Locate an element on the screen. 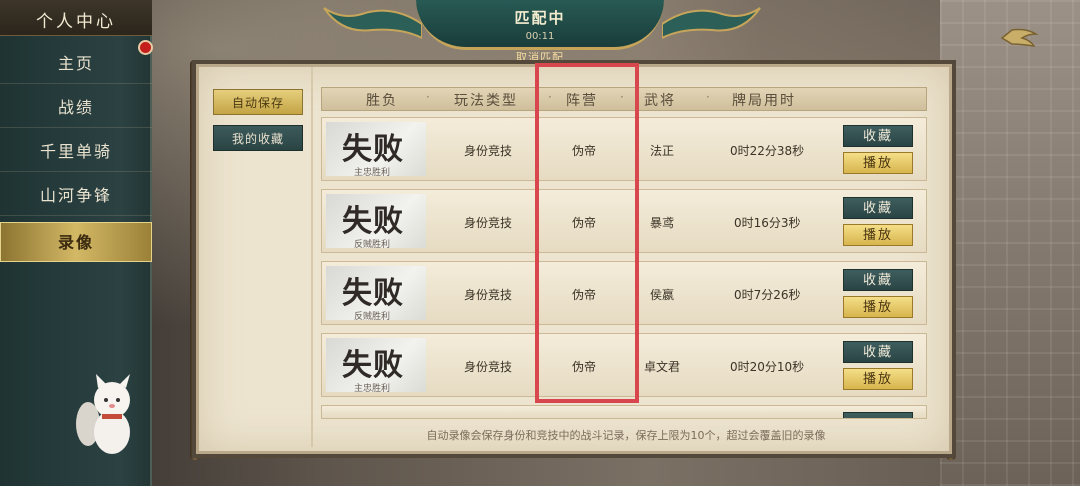 This screenshot has height=486, width=1080. sidebar-item-replay: 录像 is located at coordinates (76, 242).